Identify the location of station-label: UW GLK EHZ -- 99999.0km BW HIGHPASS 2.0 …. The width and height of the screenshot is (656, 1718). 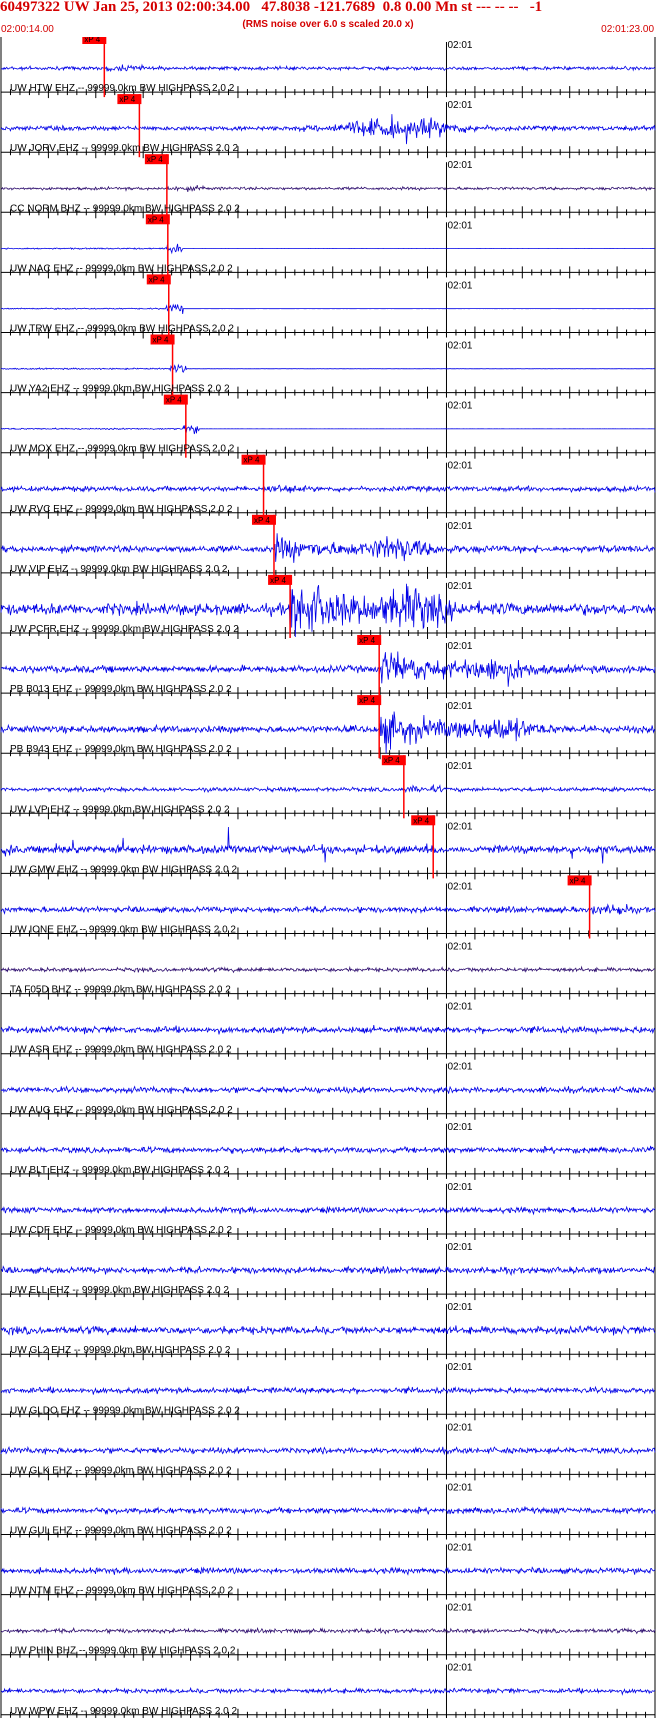
(121, 1470).